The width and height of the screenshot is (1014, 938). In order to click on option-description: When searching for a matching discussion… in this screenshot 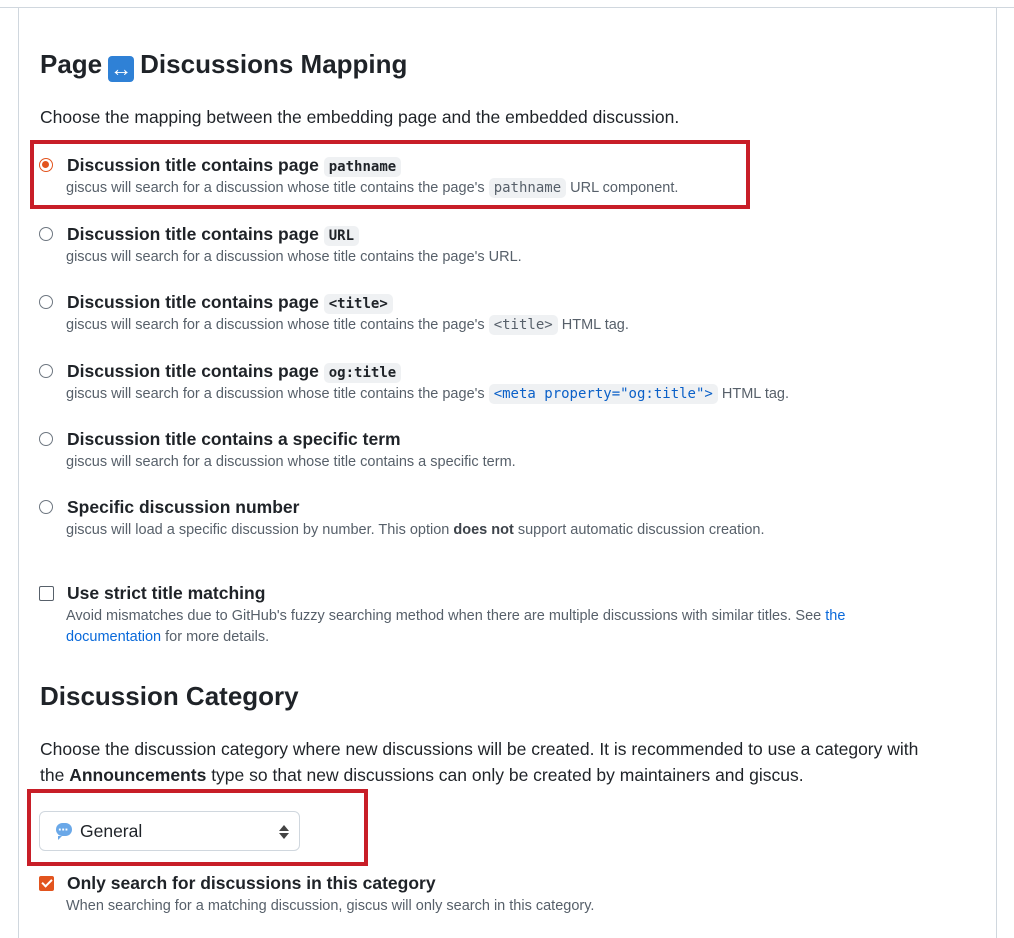, I will do `click(330, 906)`.